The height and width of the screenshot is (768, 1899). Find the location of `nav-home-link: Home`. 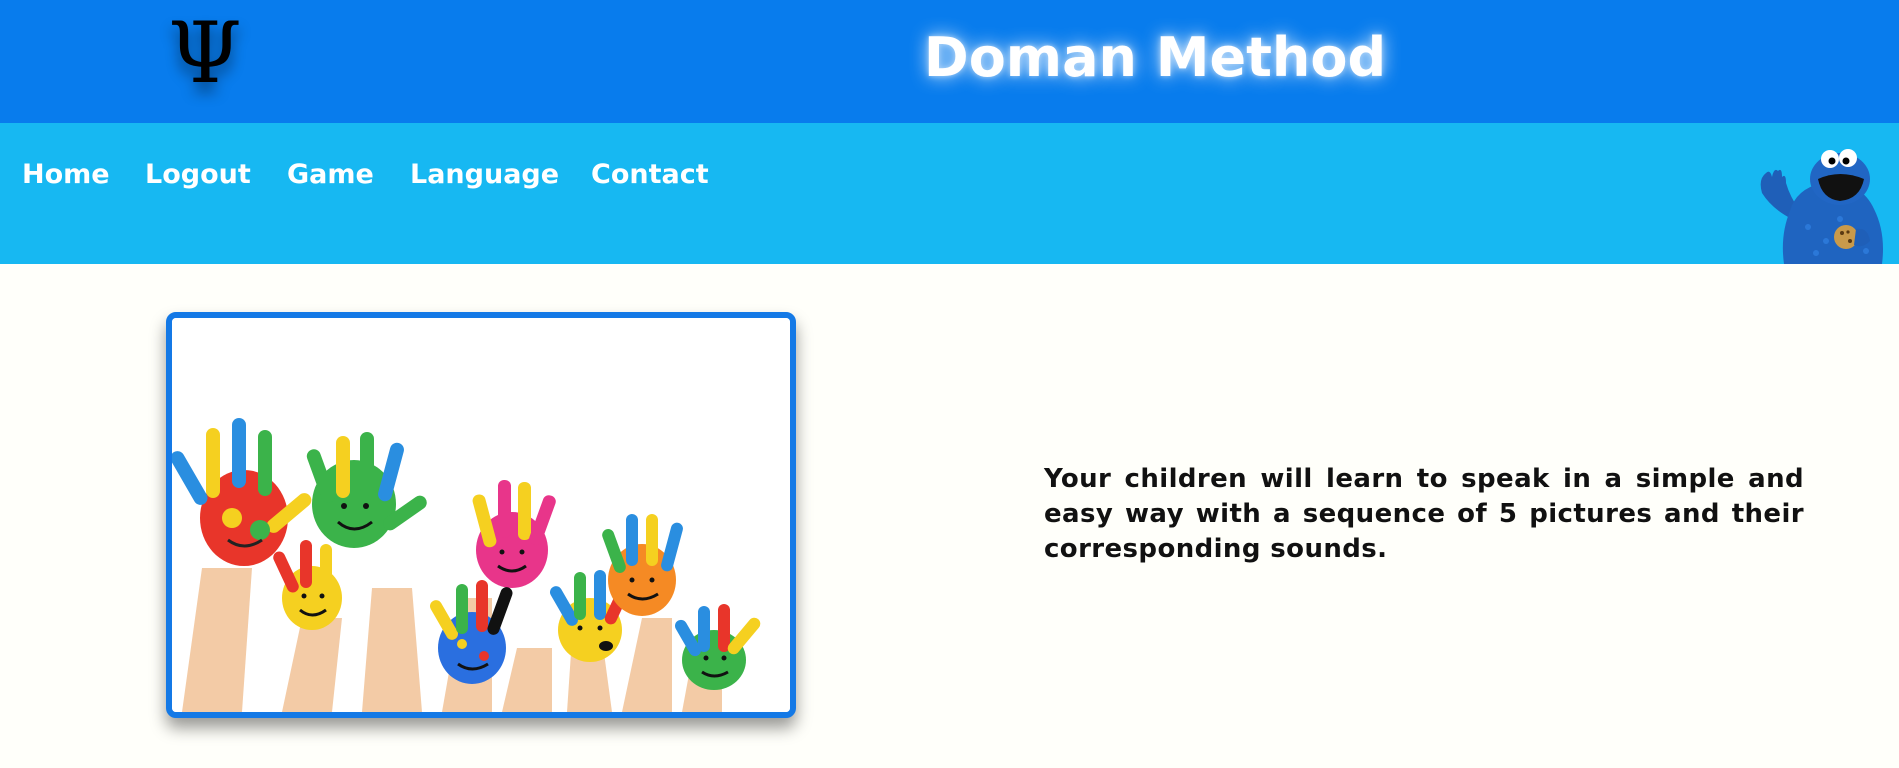

nav-home-link: Home is located at coordinates (66, 175).